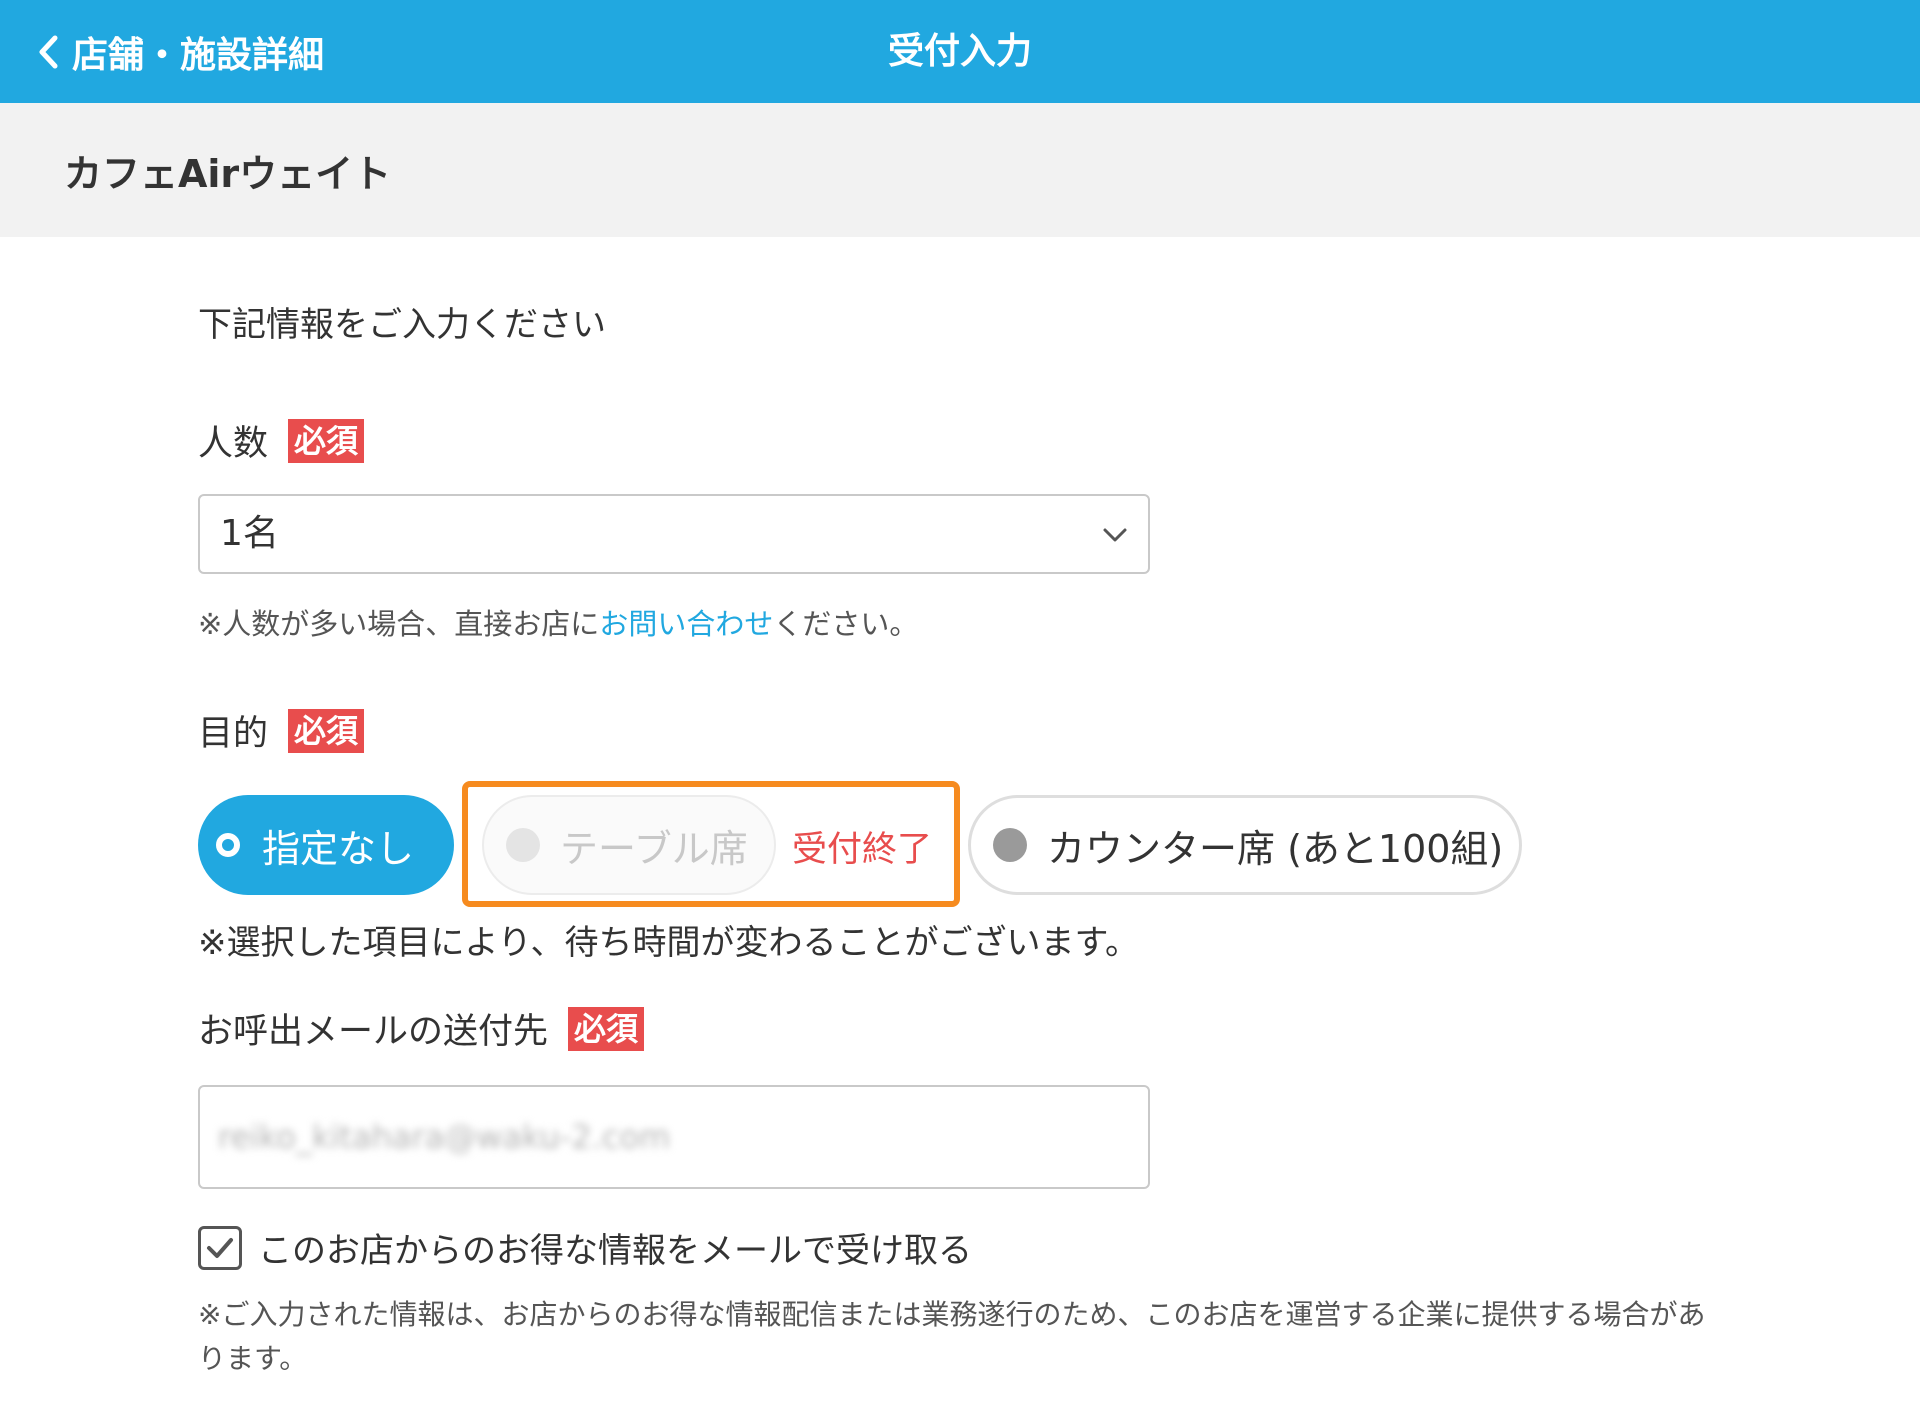  I want to click on chevron-down-icon, so click(1115, 535).